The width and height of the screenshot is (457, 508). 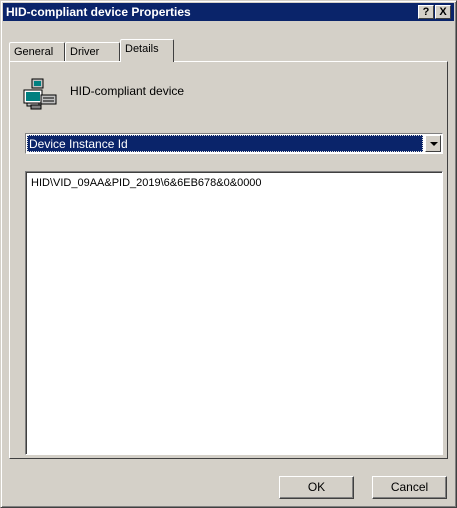 What do you see at coordinates (316, 487) in the screenshot?
I see `ok-button: OK` at bounding box center [316, 487].